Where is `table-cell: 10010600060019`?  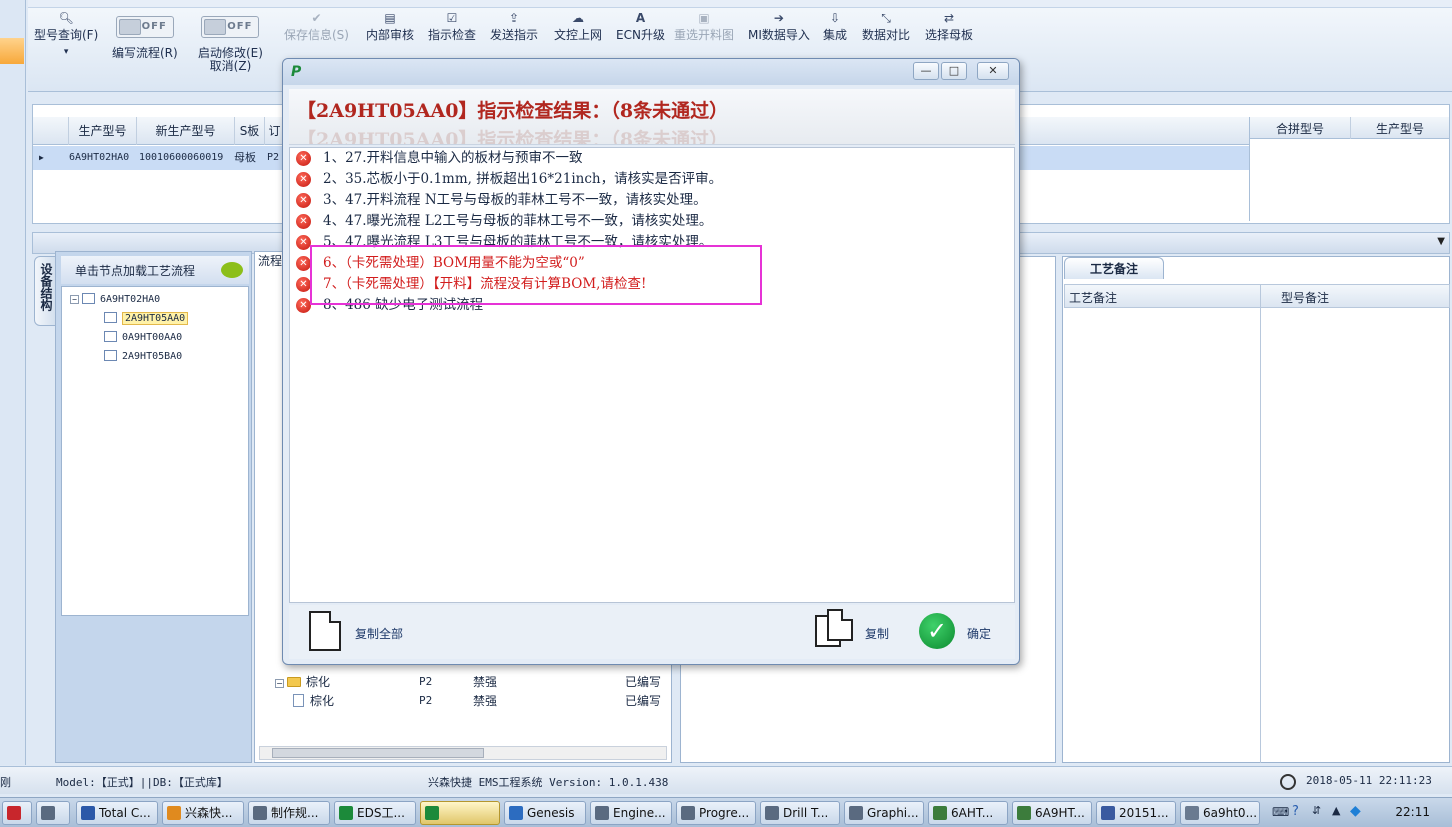
table-cell: 10010600060019 is located at coordinates (179, 158).